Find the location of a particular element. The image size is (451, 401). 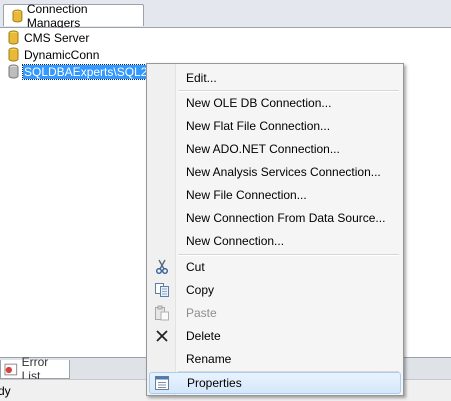

menu-item-label: Rename is located at coordinates (209, 359).